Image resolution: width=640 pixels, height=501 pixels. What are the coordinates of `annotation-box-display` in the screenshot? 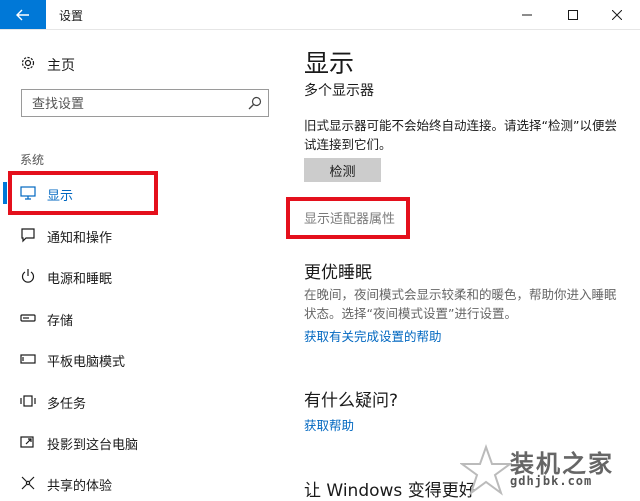 It's located at (83, 193).